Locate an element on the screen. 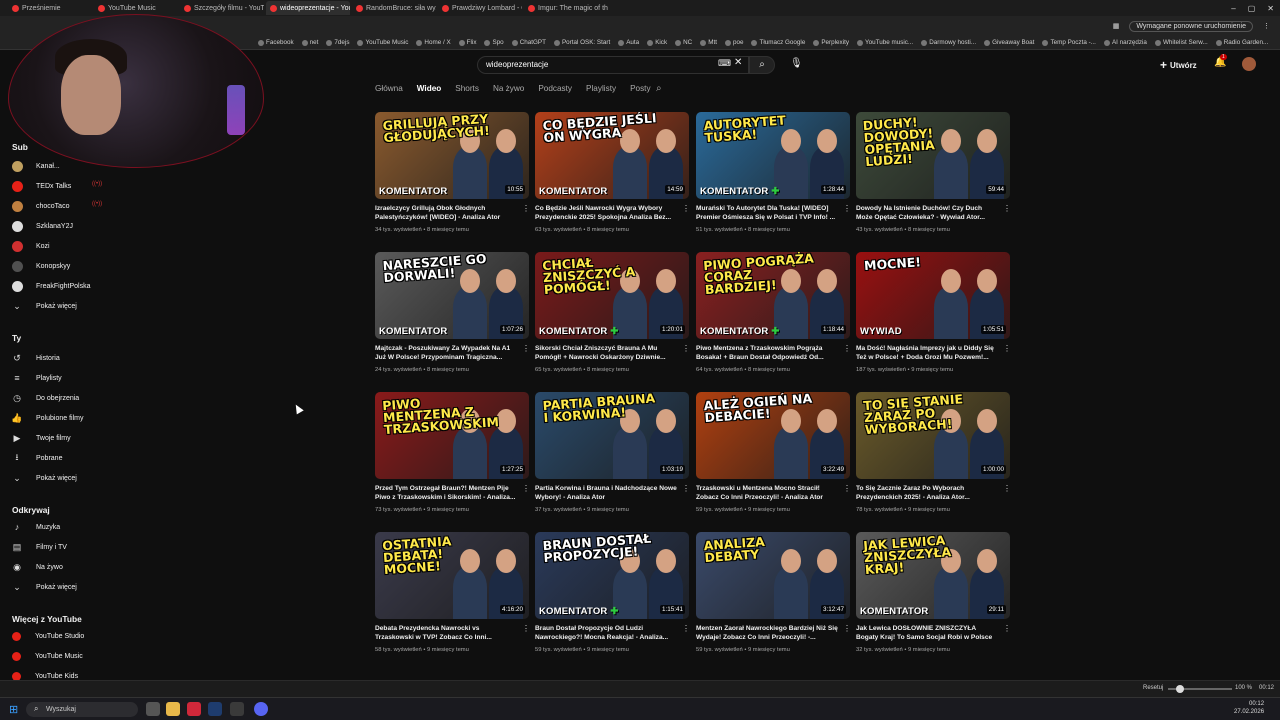  sidebar-subscription-item: Konopskyy is located at coordinates (41, 266).